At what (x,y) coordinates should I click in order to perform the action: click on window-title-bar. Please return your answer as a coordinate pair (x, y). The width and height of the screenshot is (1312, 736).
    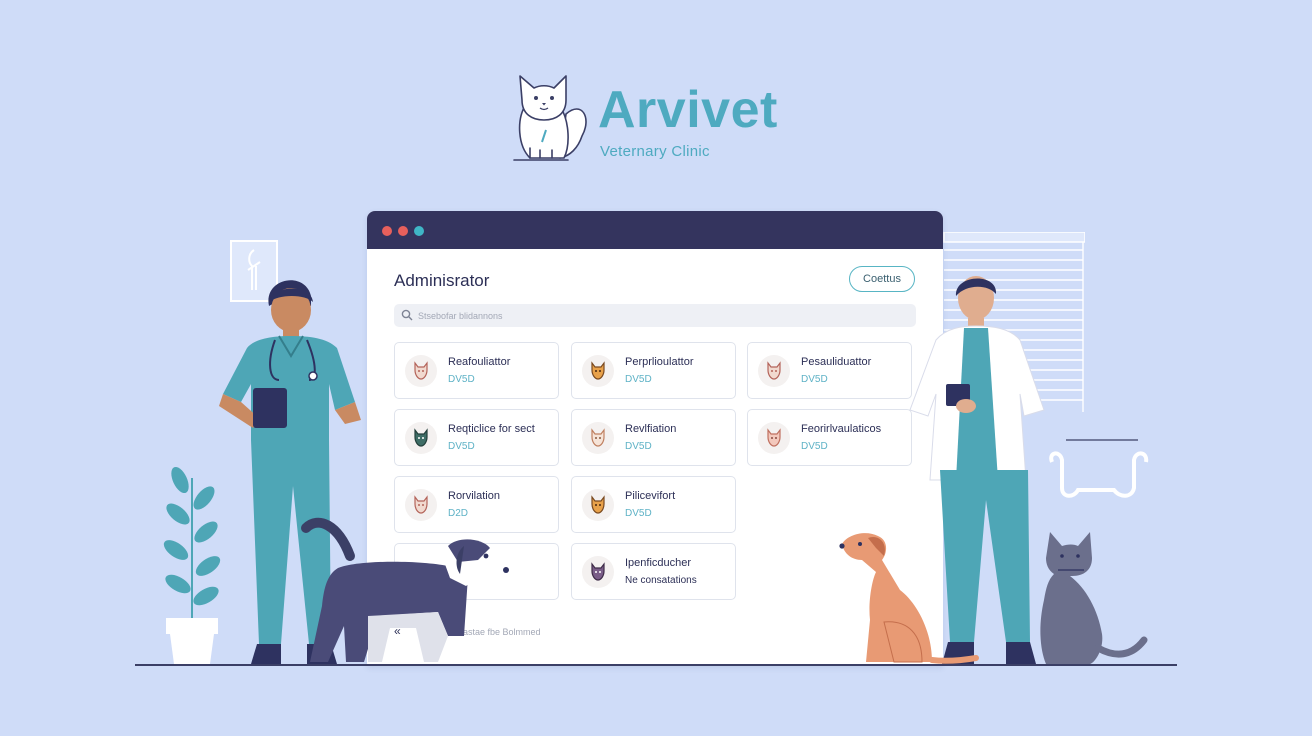
    Looking at the image, I should click on (655, 230).